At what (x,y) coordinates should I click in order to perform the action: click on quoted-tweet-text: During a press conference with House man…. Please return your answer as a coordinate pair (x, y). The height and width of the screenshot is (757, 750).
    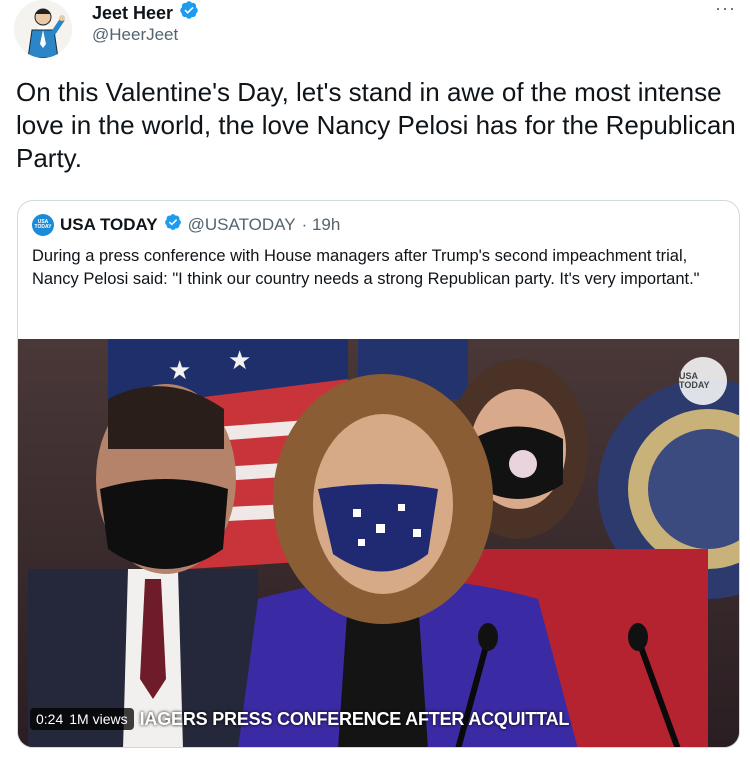
    Looking at the image, I should click on (366, 267).